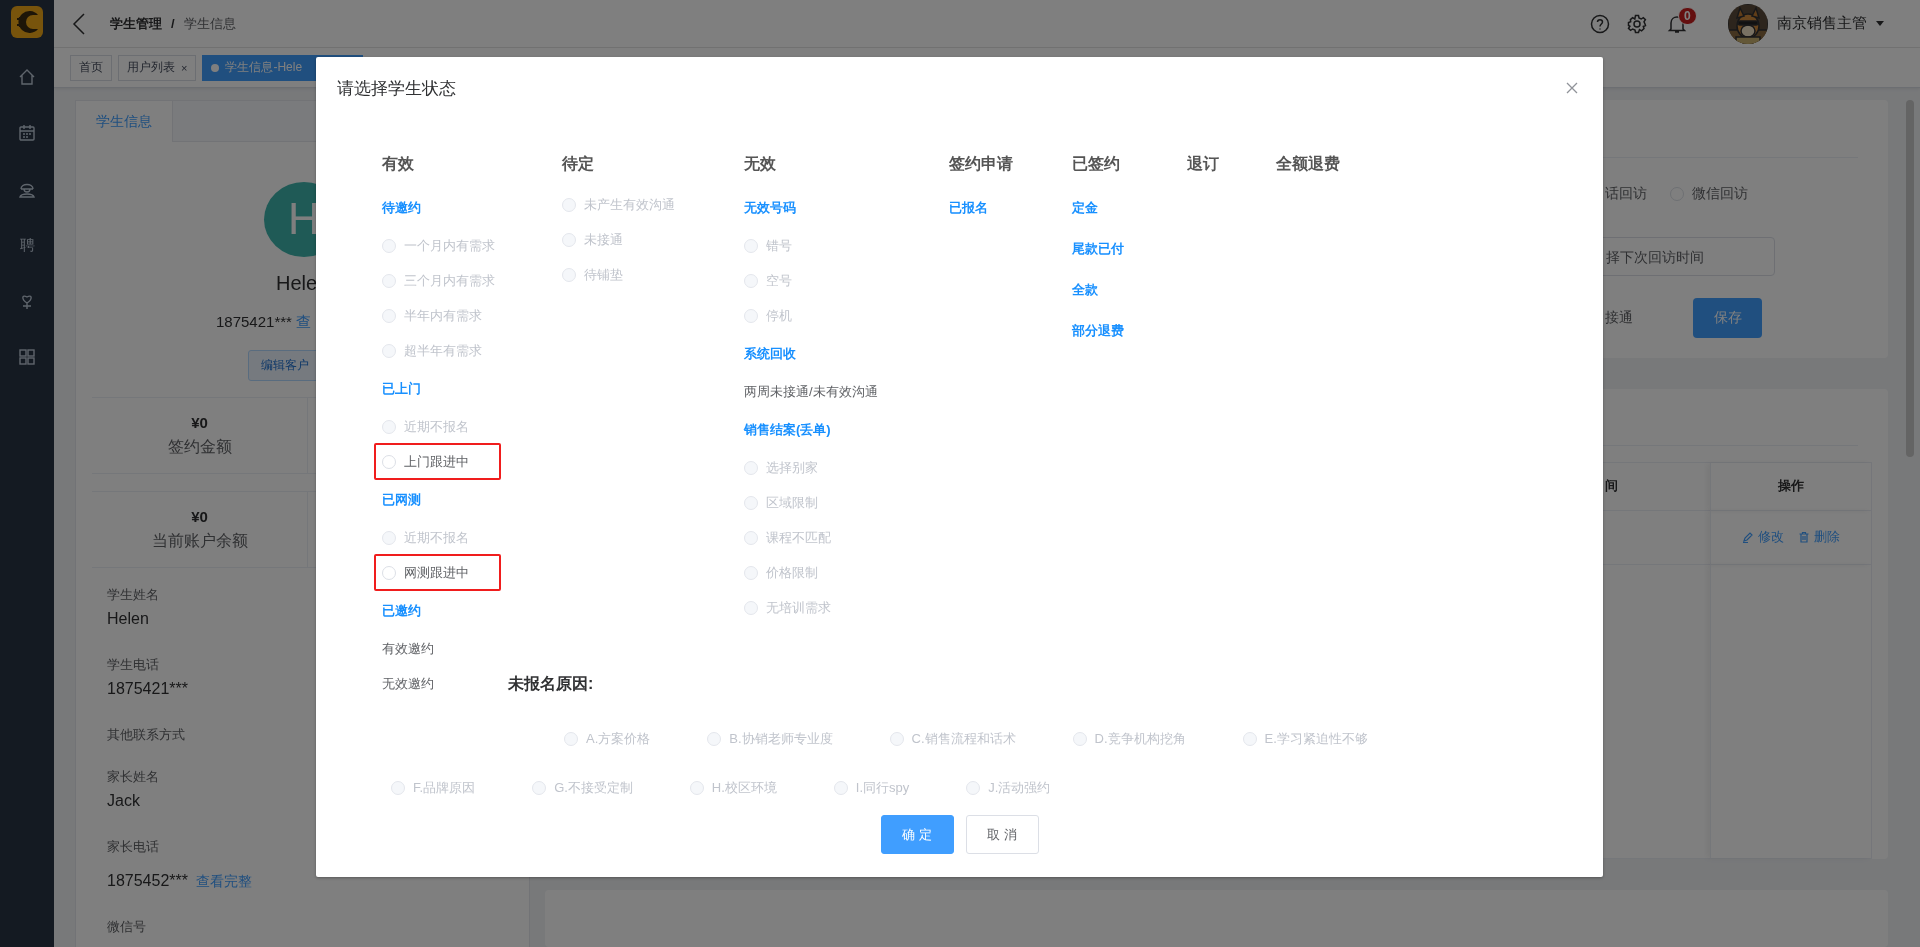 This screenshot has width=1920, height=947. What do you see at coordinates (1763, 537) in the screenshot?
I see `action-link: 修改` at bounding box center [1763, 537].